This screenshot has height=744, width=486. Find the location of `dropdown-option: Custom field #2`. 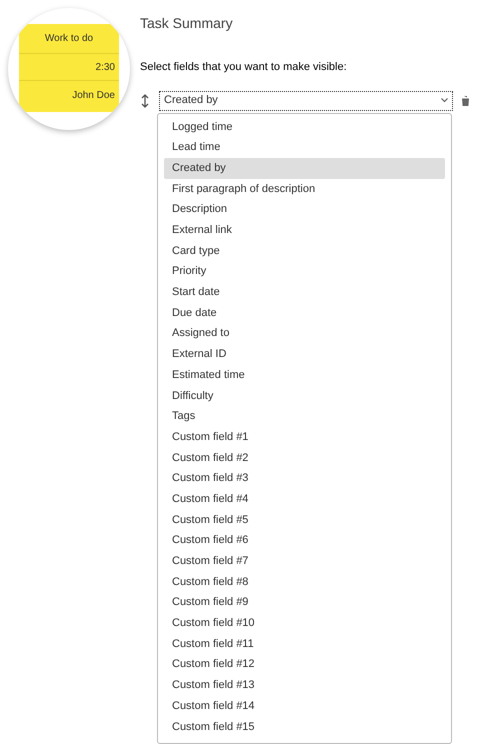

dropdown-option: Custom field #2 is located at coordinates (304, 458).